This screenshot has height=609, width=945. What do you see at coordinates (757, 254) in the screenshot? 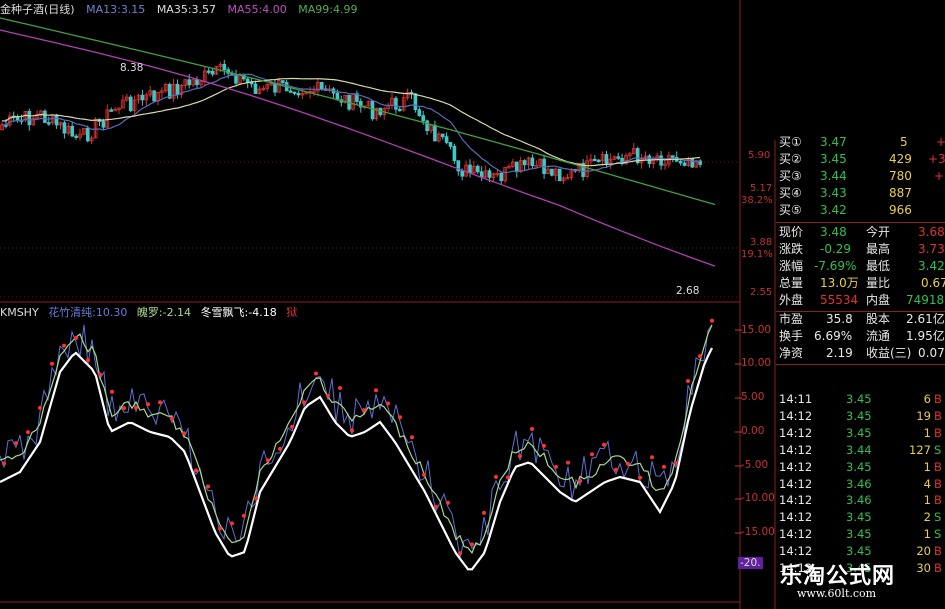
I see `price-axis-5: 19.1%` at bounding box center [757, 254].